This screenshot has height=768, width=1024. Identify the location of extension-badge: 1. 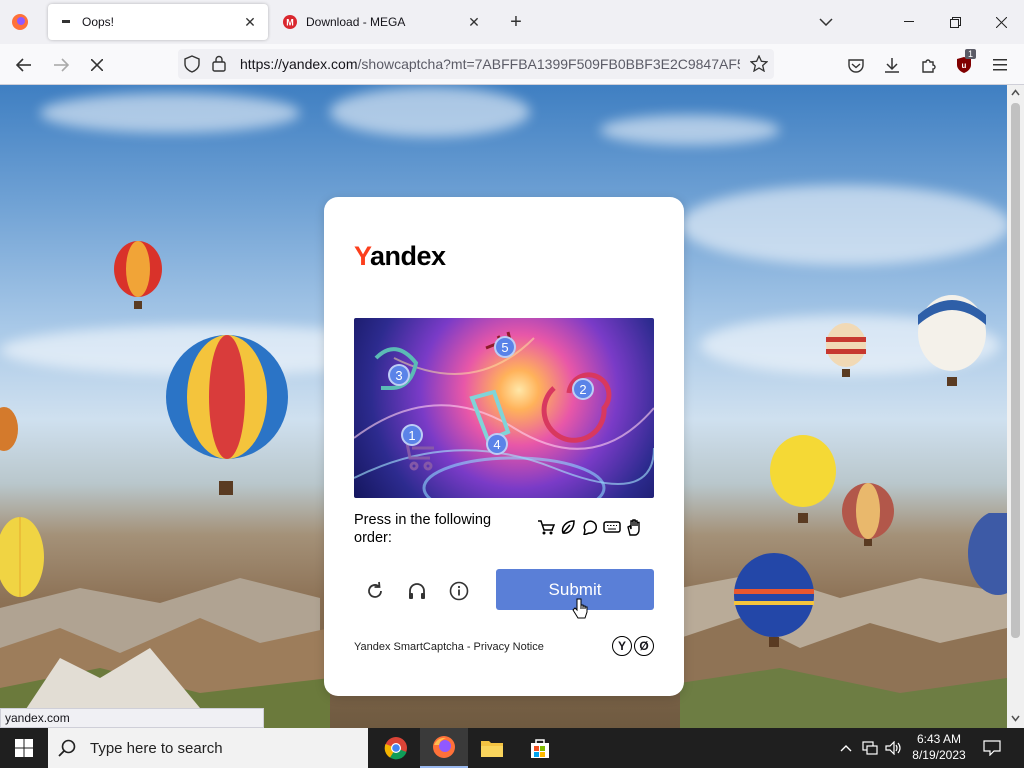
(971, 54).